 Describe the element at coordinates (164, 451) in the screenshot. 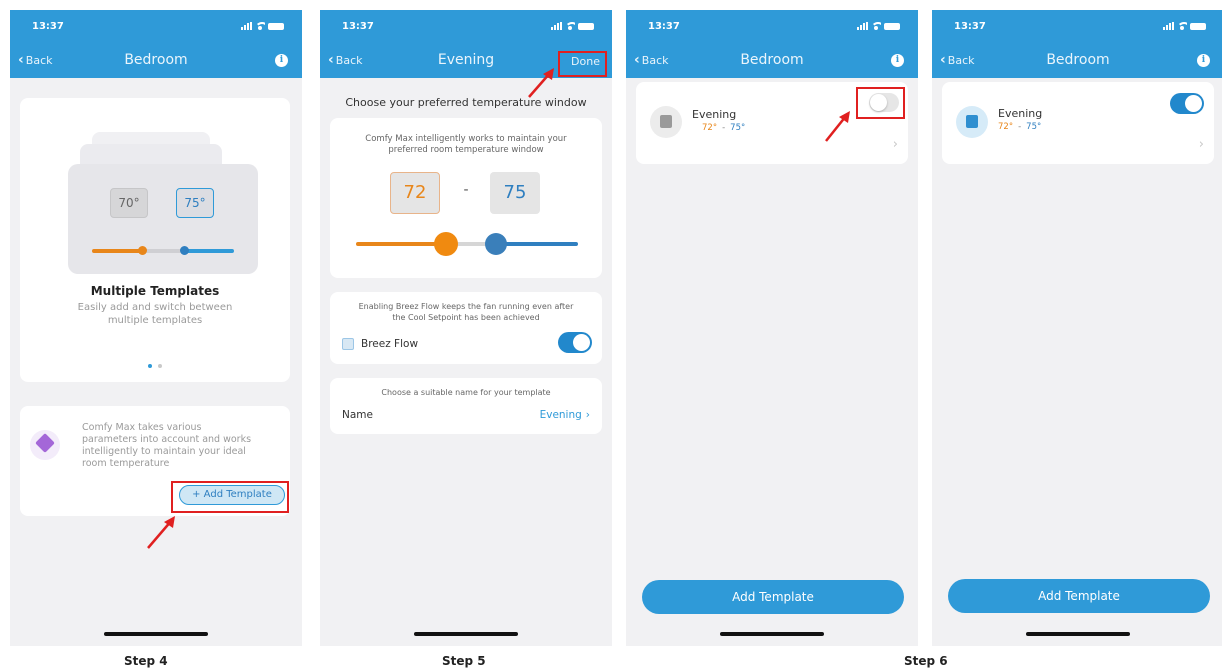

I see `info-line: intelligently to maintain your ideal` at that location.